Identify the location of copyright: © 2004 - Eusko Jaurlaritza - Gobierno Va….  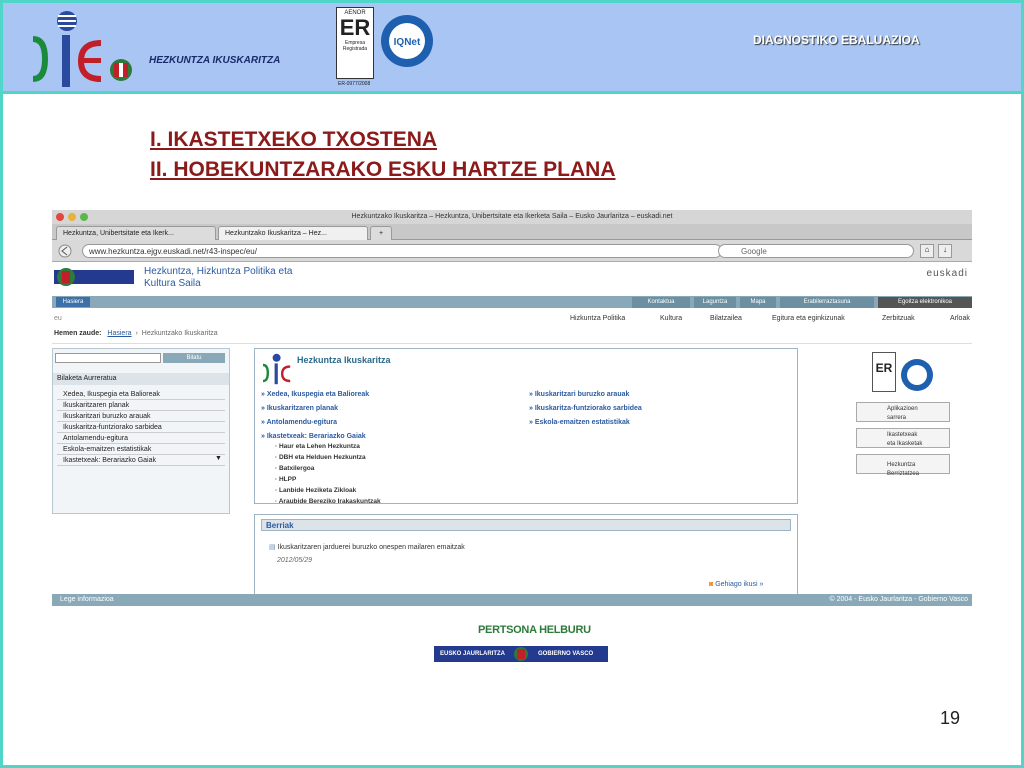
(898, 599).